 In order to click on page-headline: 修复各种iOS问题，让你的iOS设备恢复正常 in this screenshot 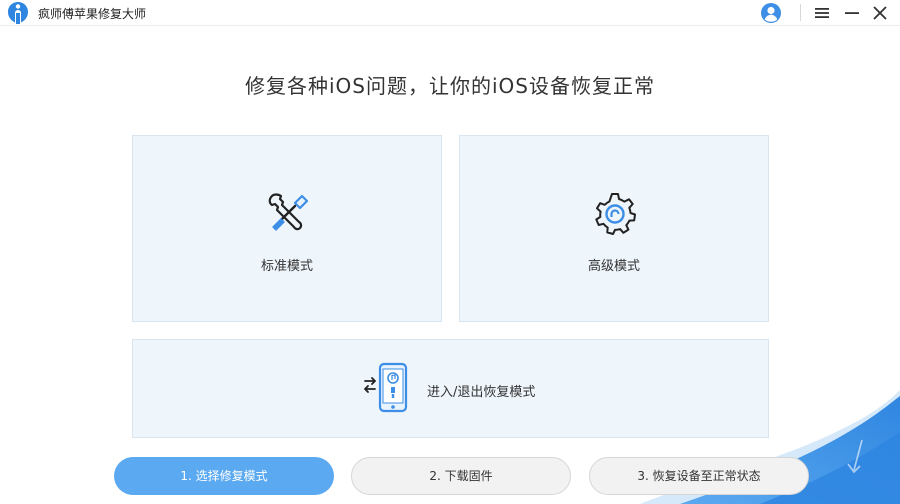, I will do `click(450, 86)`.